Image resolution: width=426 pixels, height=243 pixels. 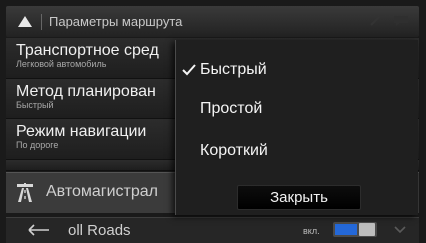 I want to click on close-button: Закрыть, so click(x=299, y=197).